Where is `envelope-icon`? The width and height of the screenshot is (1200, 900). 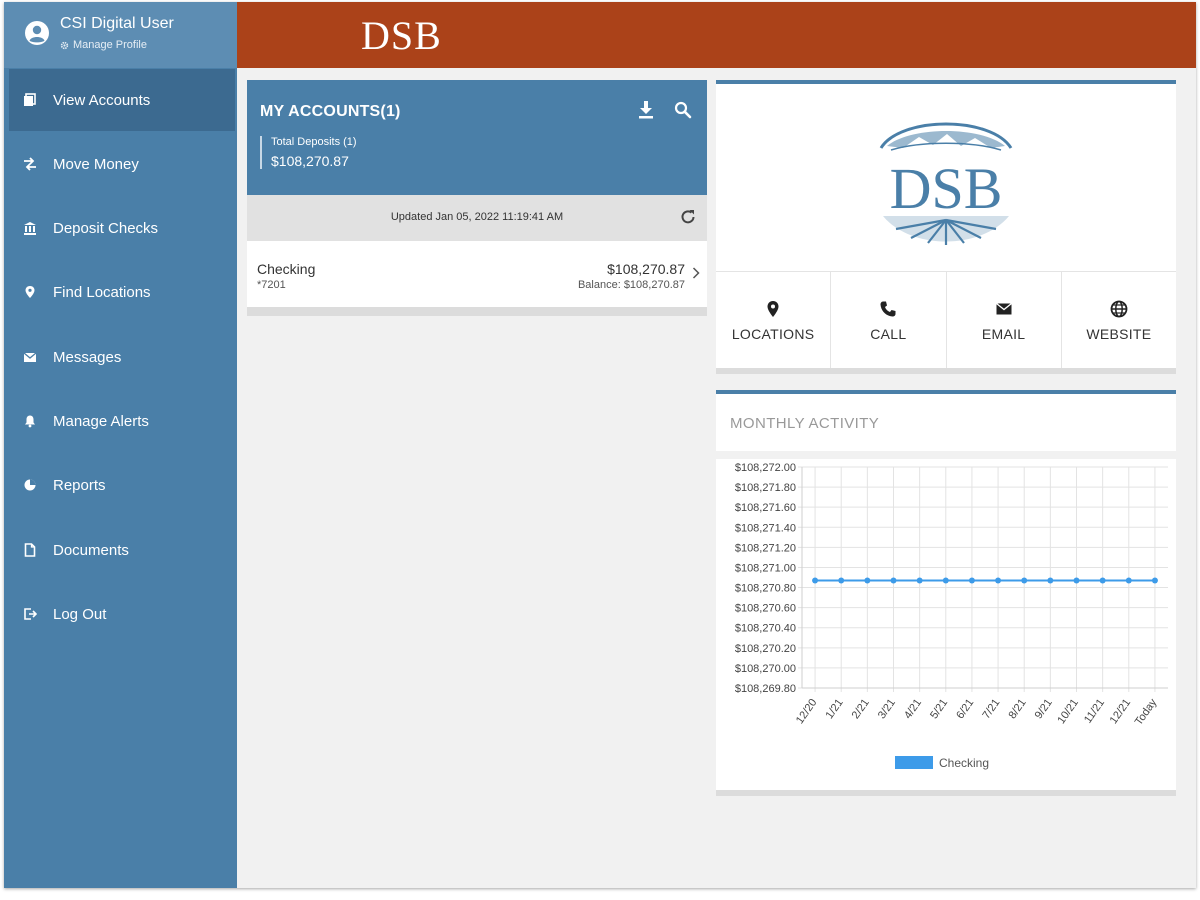
envelope-icon is located at coordinates (1003, 308).